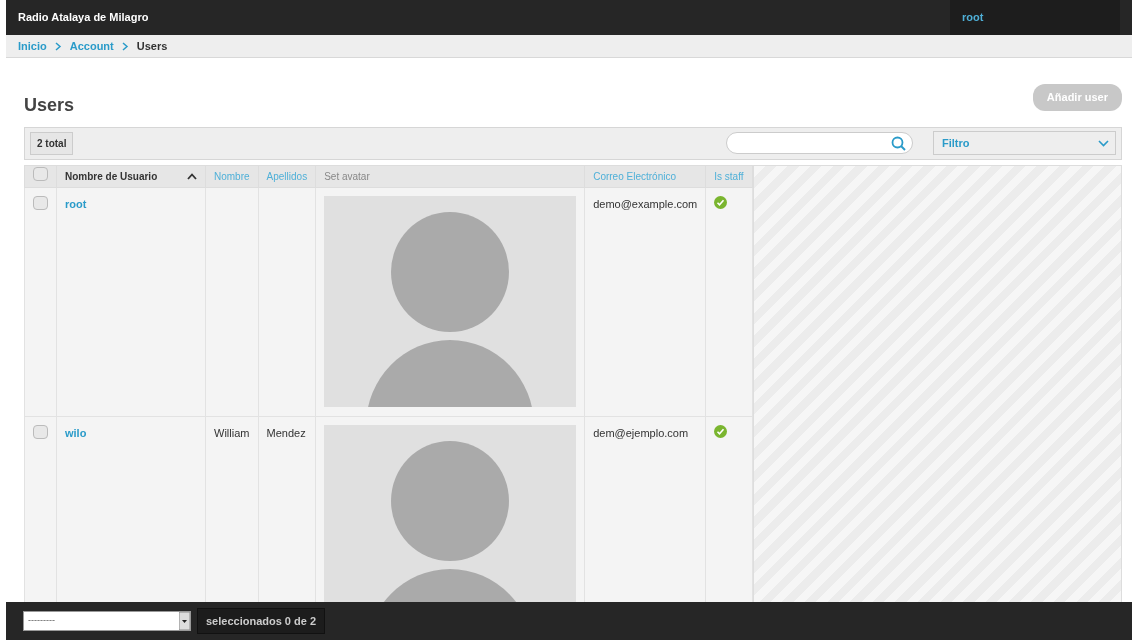 The image size is (1132, 640). What do you see at coordinates (232, 432) in the screenshot?
I see `table-cell: William` at bounding box center [232, 432].